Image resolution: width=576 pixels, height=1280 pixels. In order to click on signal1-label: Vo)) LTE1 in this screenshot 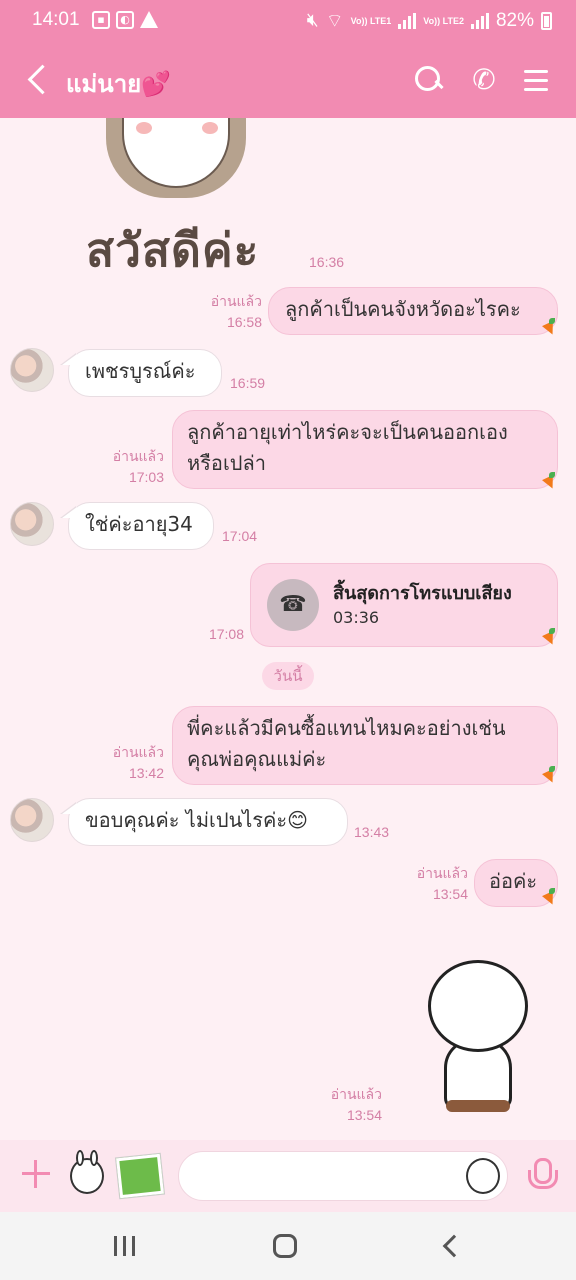, I will do `click(371, 20)`.